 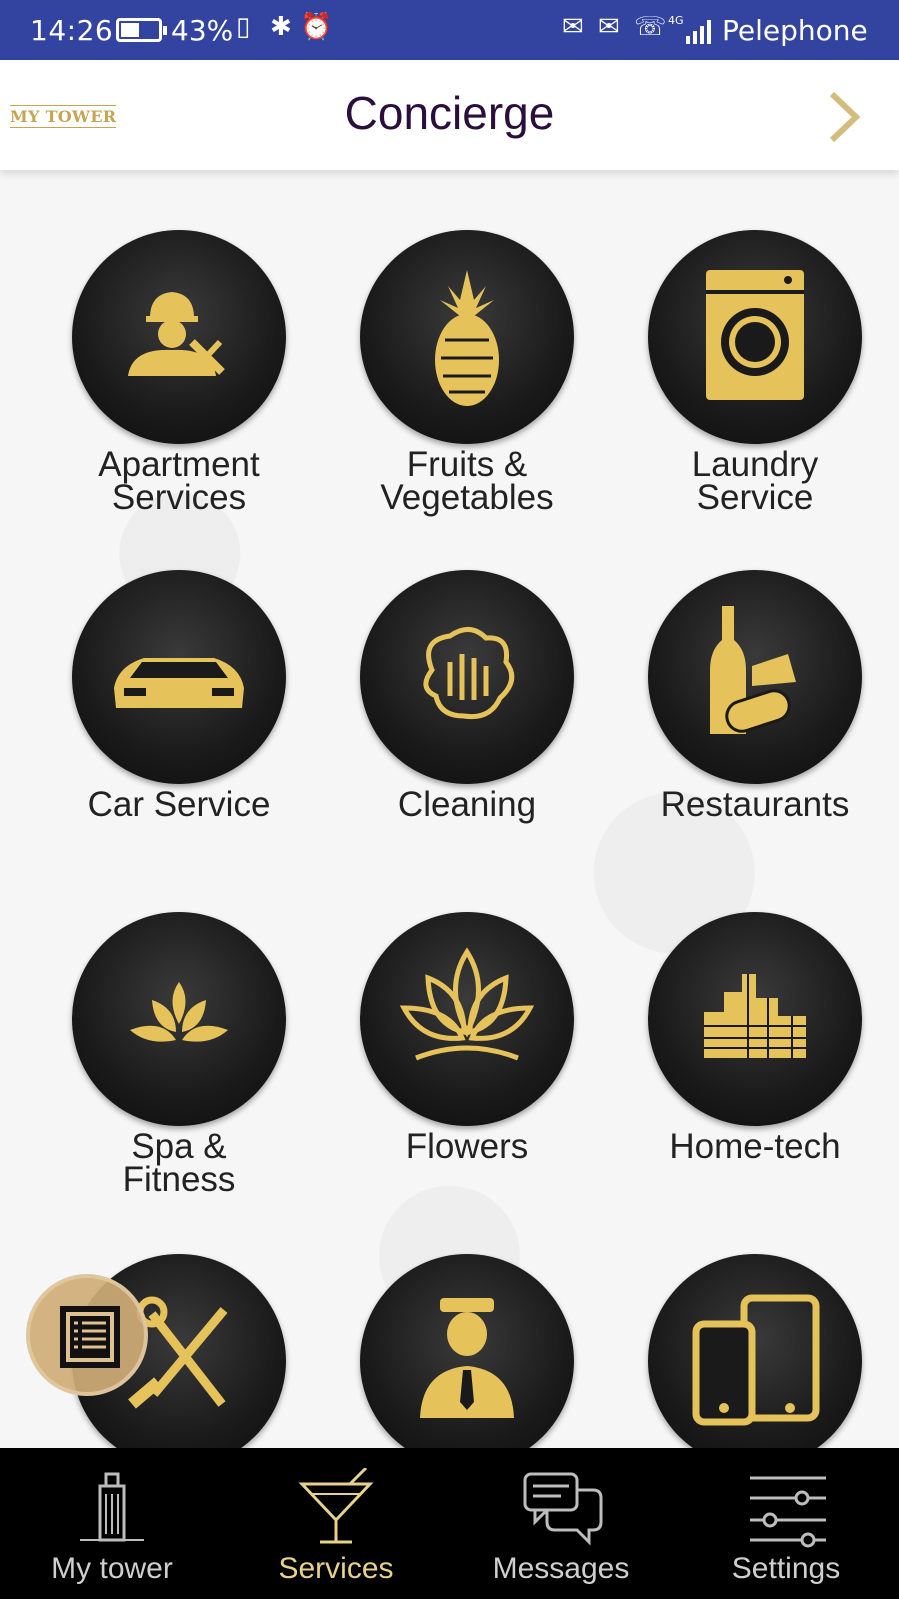 I want to click on carrier-name: Pelephone, so click(x=795, y=30).